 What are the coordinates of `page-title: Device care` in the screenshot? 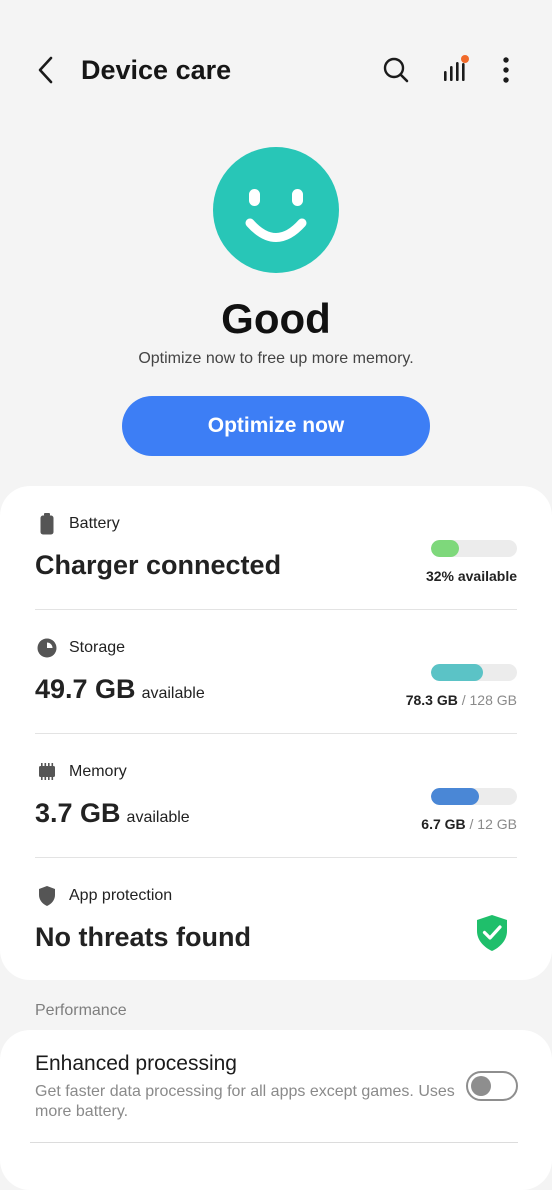 It's located at (156, 70).